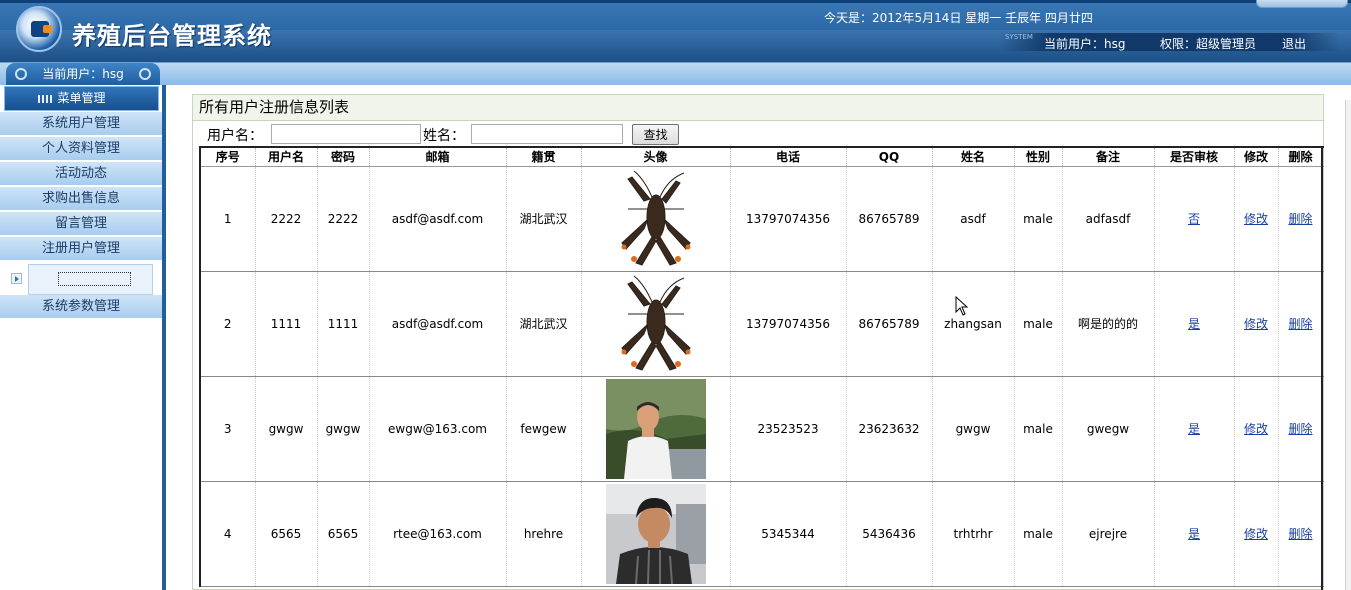 This screenshot has width=1351, height=590. What do you see at coordinates (438, 324) in the screenshot?
I see `cell-email: asdf@asdf.com` at bounding box center [438, 324].